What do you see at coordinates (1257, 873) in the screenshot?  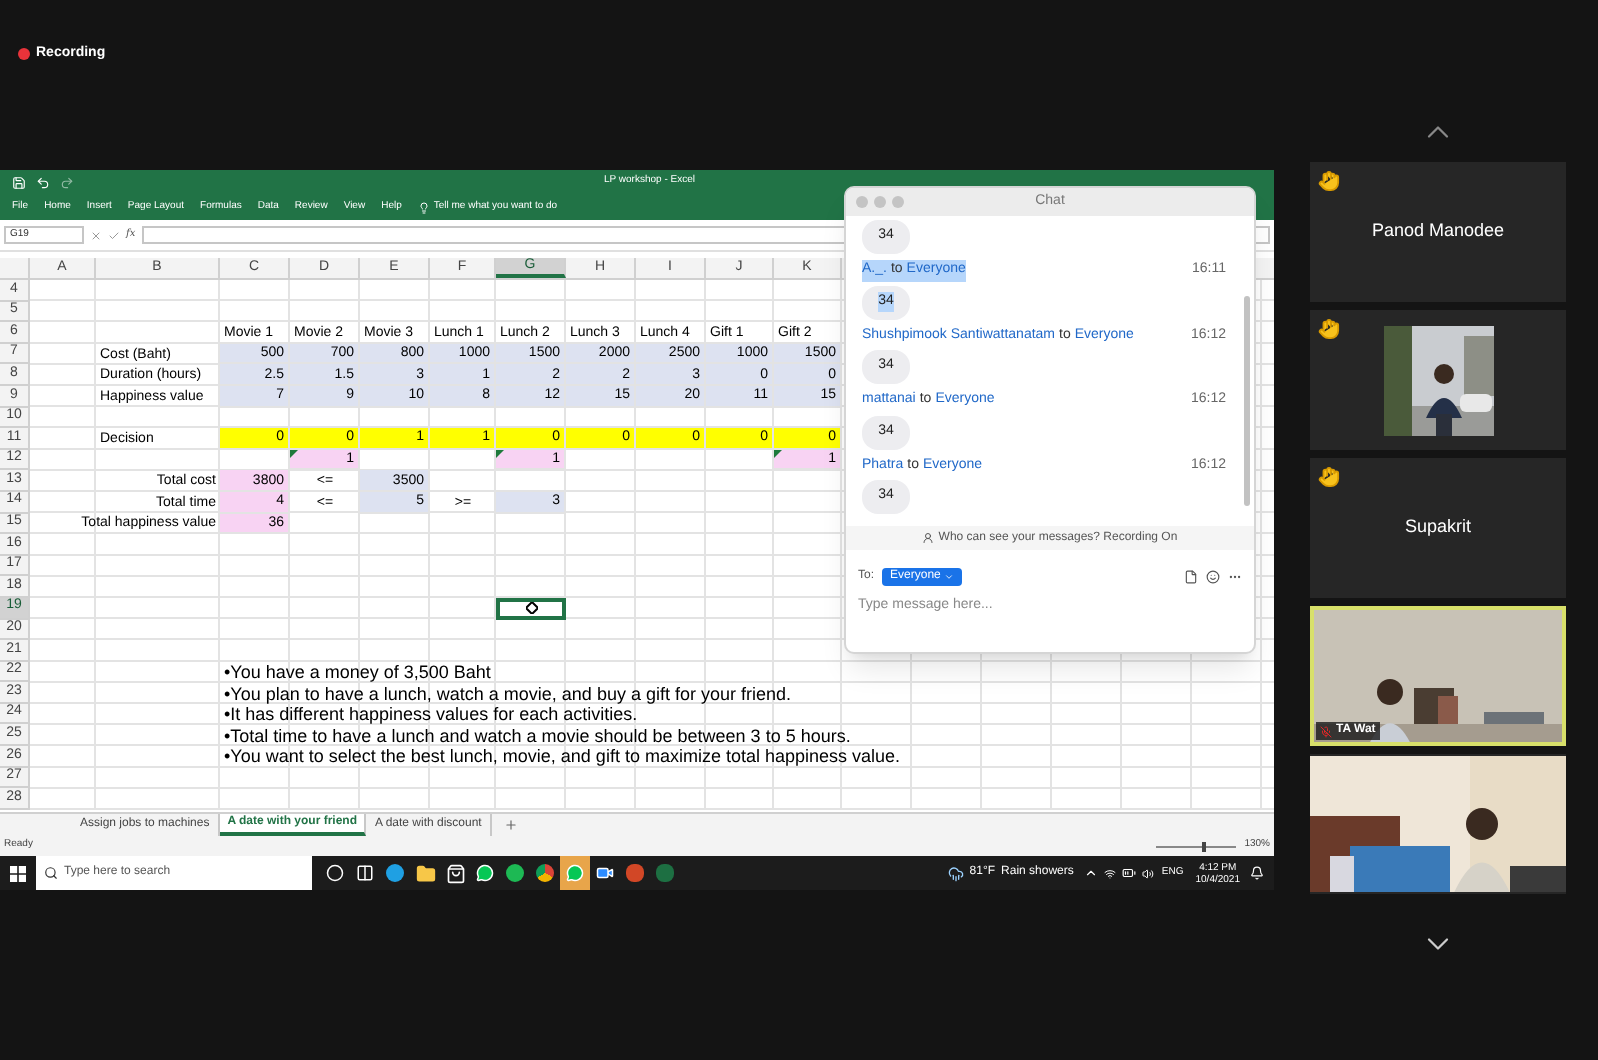 I see `notifications-icon` at bounding box center [1257, 873].